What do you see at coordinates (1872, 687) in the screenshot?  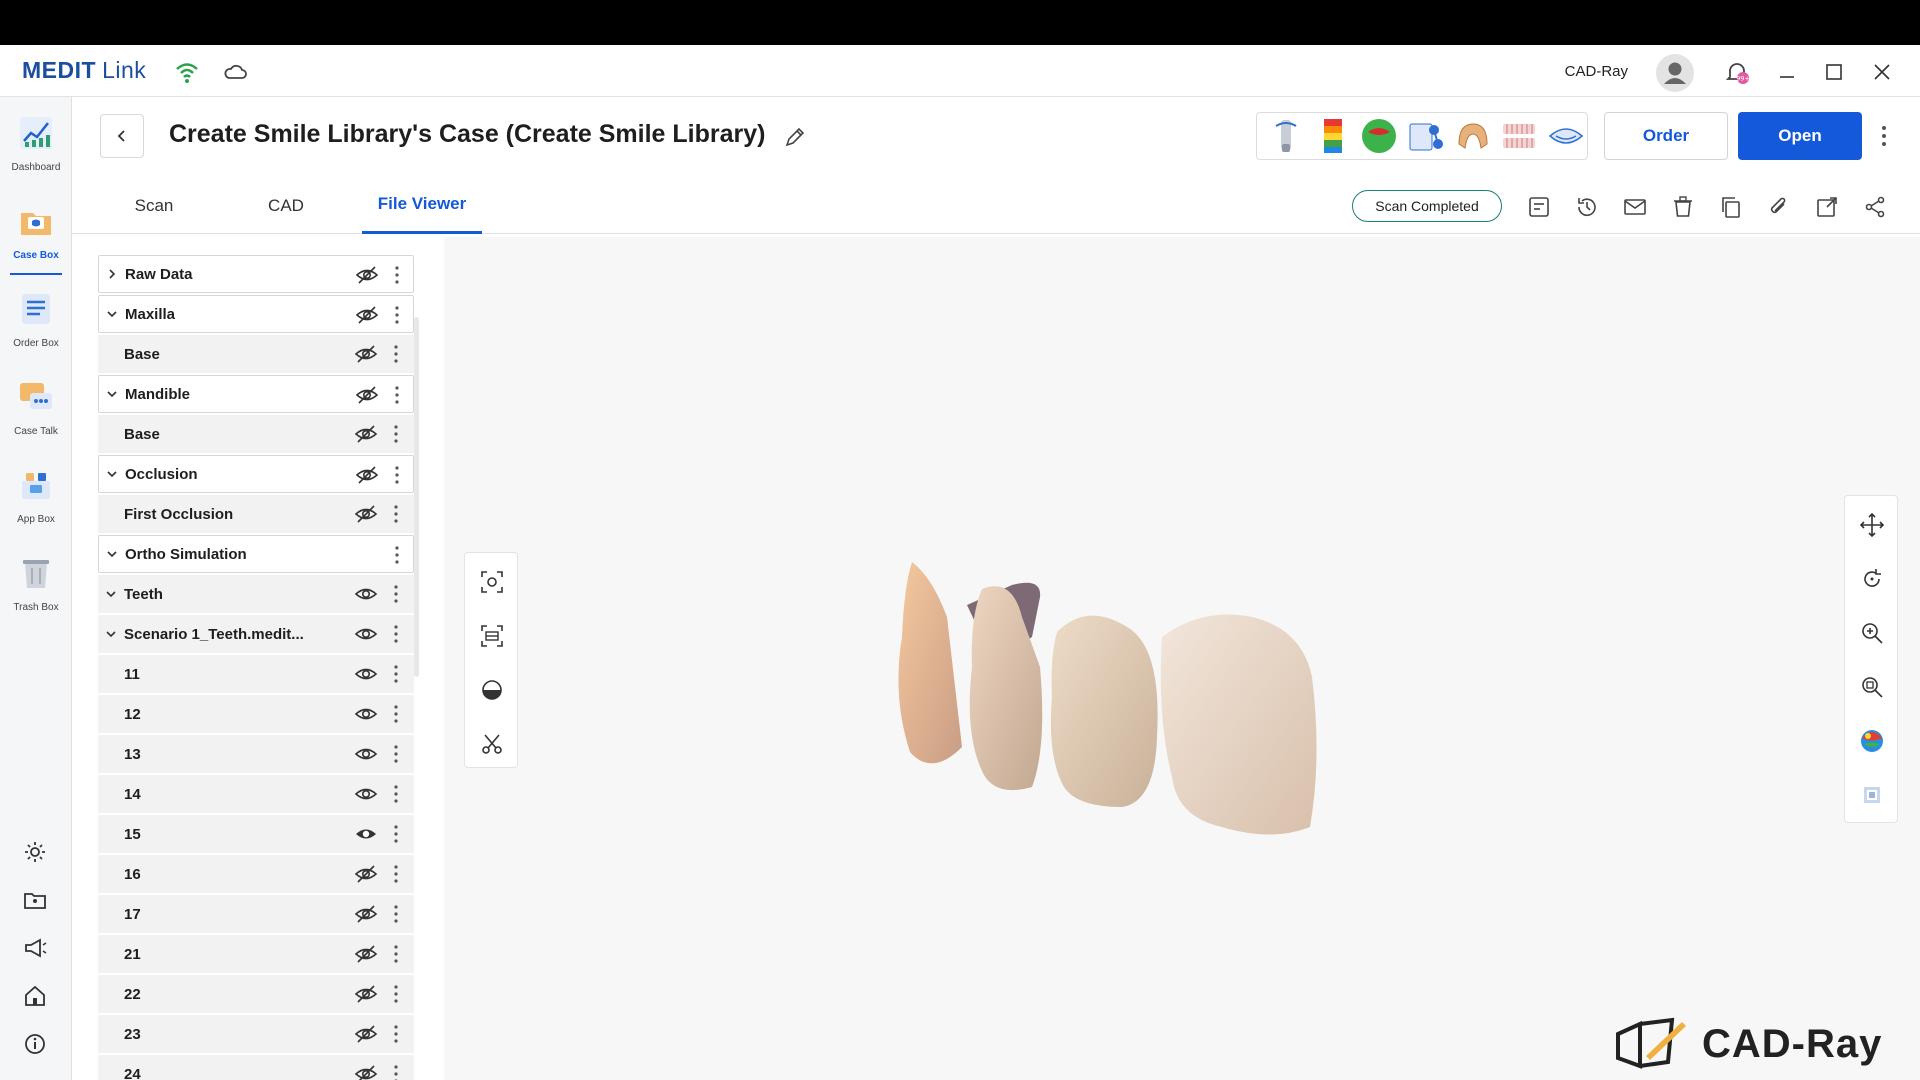 I see `zoom-fit-icon` at bounding box center [1872, 687].